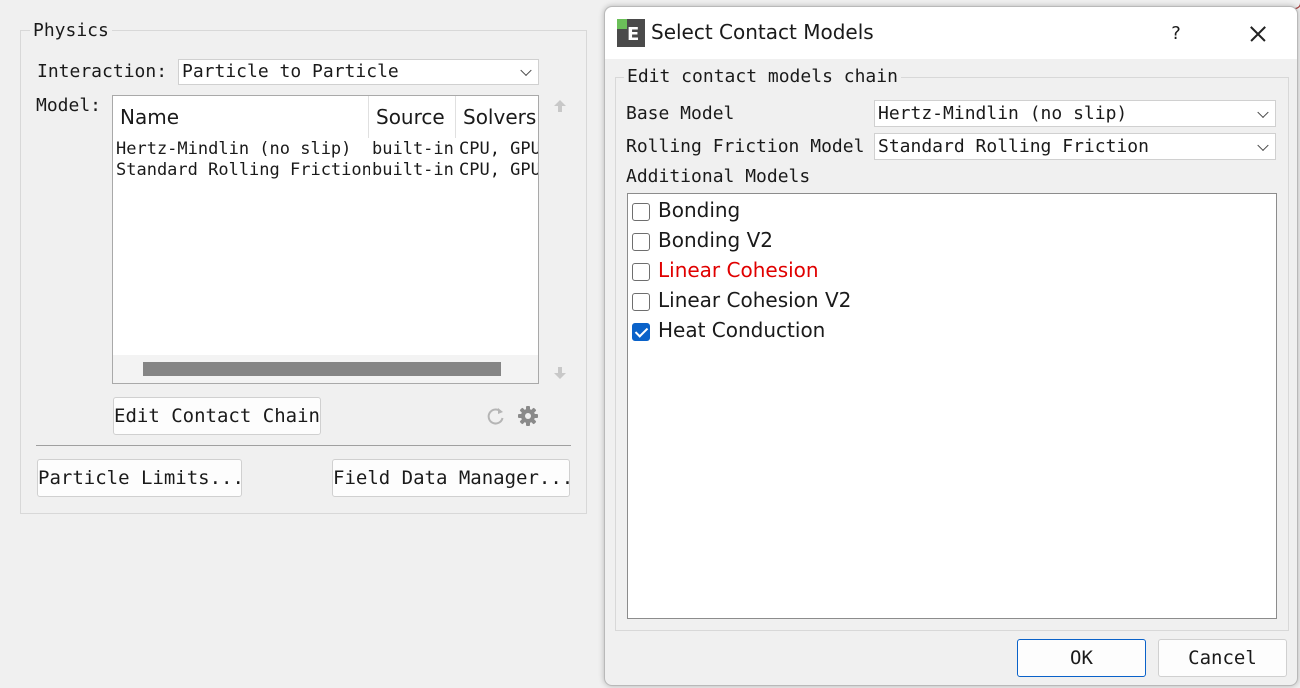 This screenshot has height=688, width=1300. What do you see at coordinates (745, 146) in the screenshot?
I see `rolling-friction-label: Rolling Friction Model` at bounding box center [745, 146].